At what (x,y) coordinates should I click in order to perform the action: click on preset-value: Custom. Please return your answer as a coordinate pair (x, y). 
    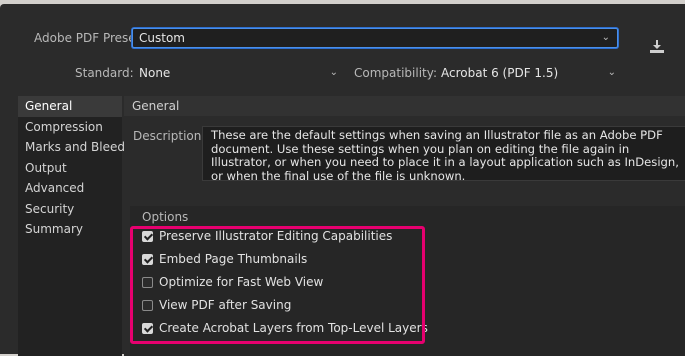
    Looking at the image, I should click on (162, 38).